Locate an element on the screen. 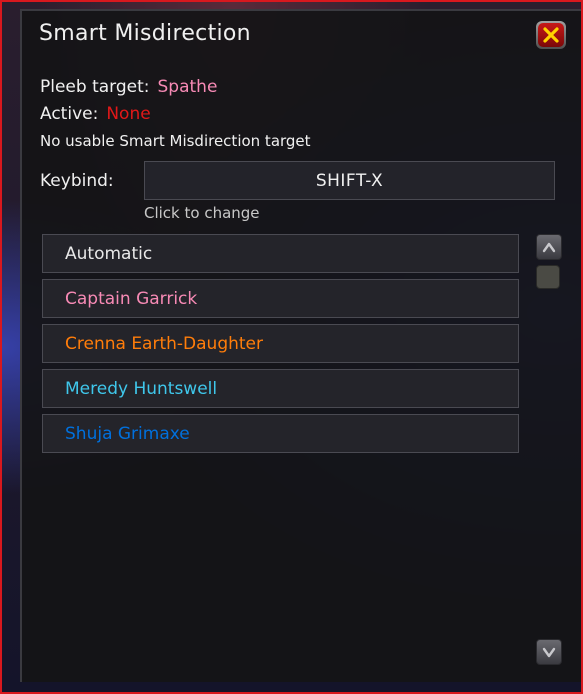 The width and height of the screenshot is (583, 694). keybind-value: SHIFT-X is located at coordinates (349, 180).